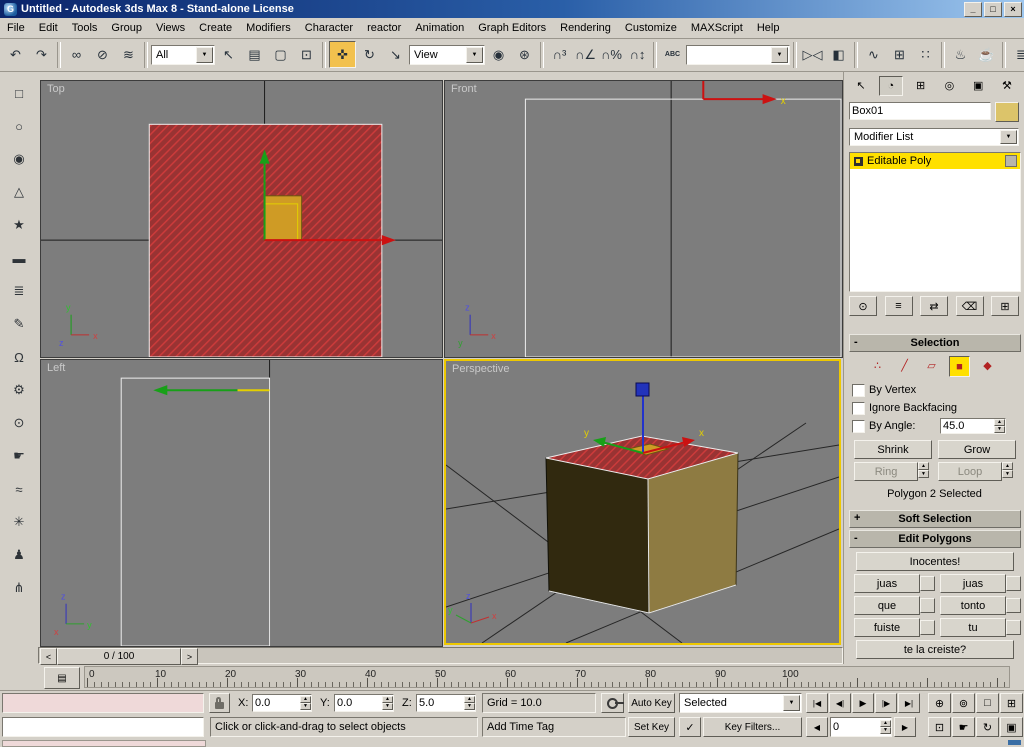  I want to click on menu-file: File, so click(16, 28).